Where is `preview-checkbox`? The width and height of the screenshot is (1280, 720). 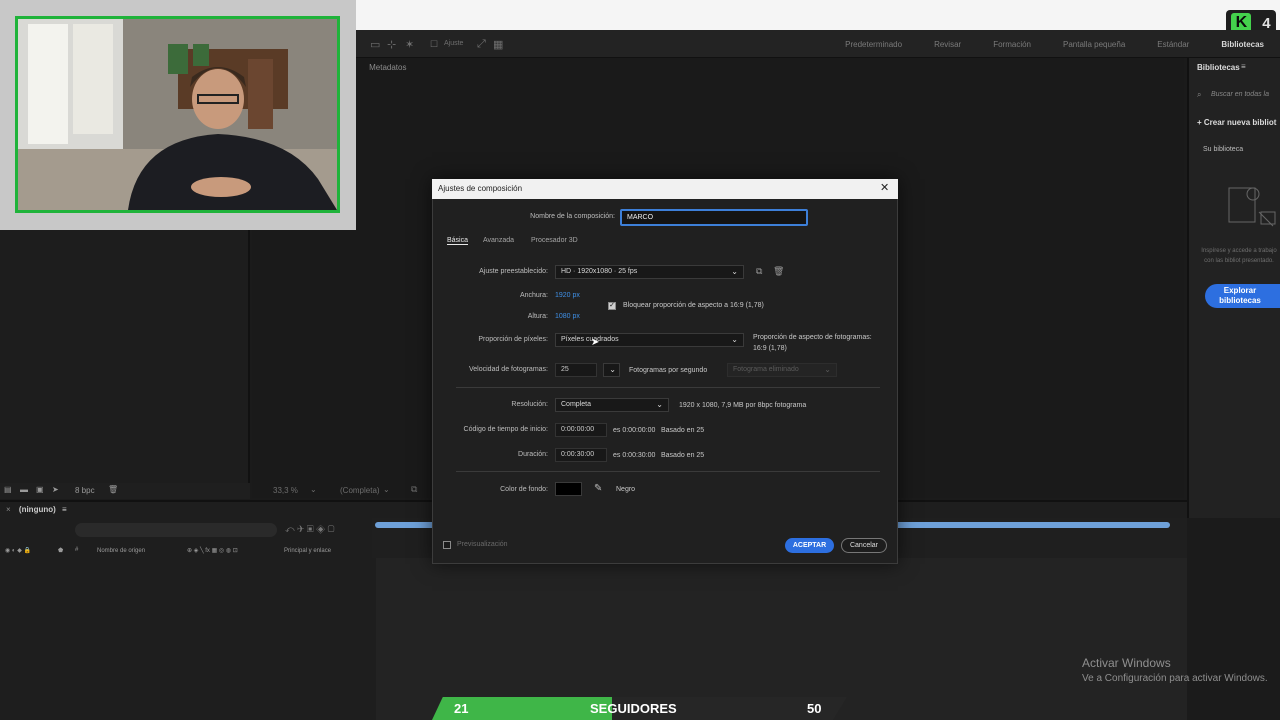
preview-checkbox is located at coordinates (447, 545).